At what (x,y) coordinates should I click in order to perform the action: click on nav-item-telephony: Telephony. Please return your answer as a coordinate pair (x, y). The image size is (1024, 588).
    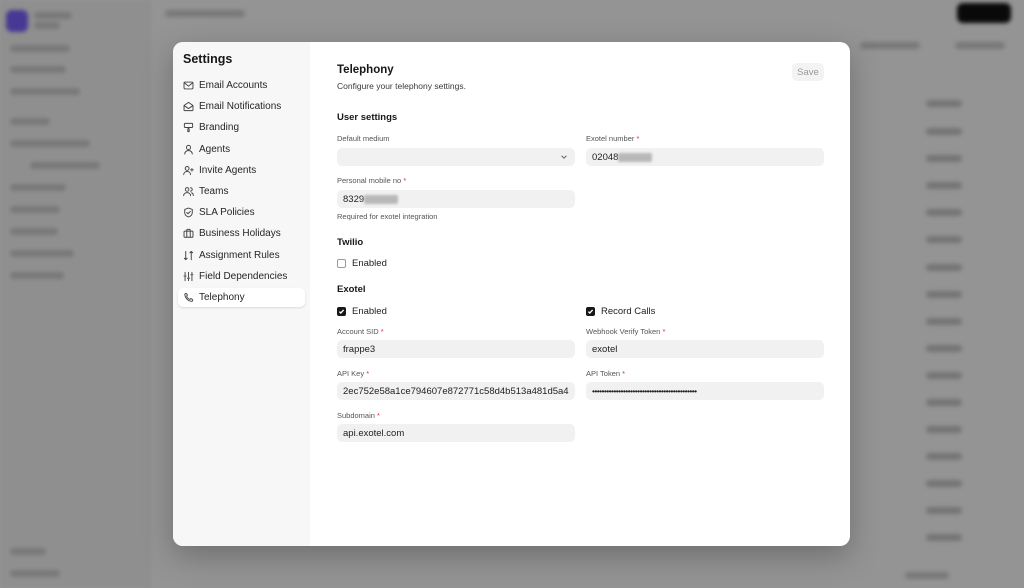
    Looking at the image, I should click on (241, 297).